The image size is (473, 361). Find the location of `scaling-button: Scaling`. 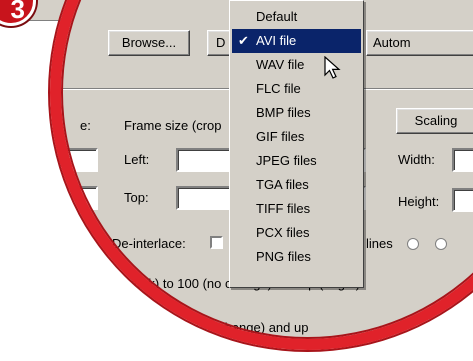

scaling-button: Scaling is located at coordinates (434, 121).